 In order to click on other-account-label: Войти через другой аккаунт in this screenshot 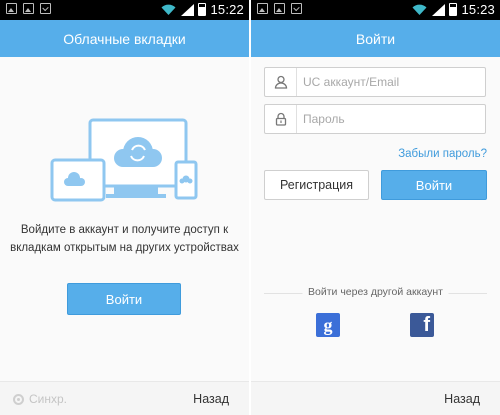, I will do `click(375, 292)`.